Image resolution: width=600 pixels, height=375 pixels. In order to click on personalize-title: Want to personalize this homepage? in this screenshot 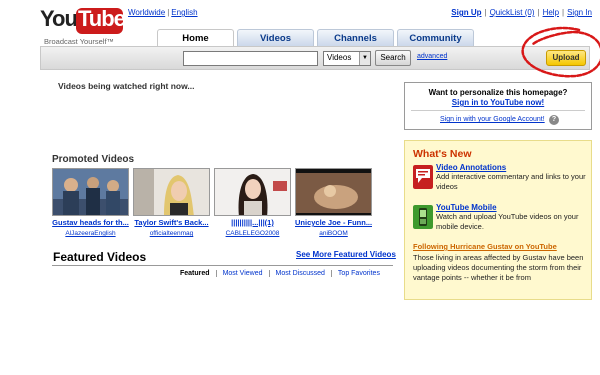, I will do `click(498, 92)`.